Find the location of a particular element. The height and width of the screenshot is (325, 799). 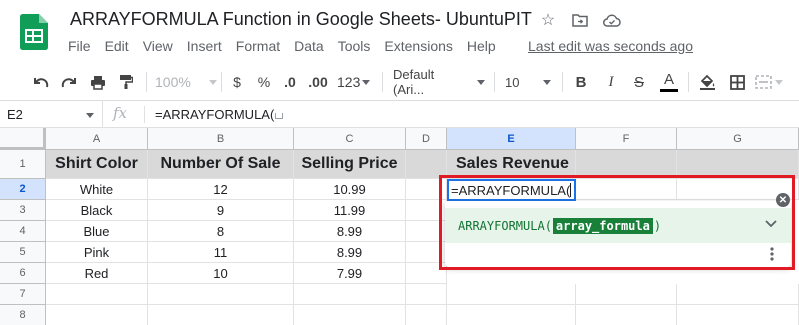

cell-b2: 12 is located at coordinates (221, 189).